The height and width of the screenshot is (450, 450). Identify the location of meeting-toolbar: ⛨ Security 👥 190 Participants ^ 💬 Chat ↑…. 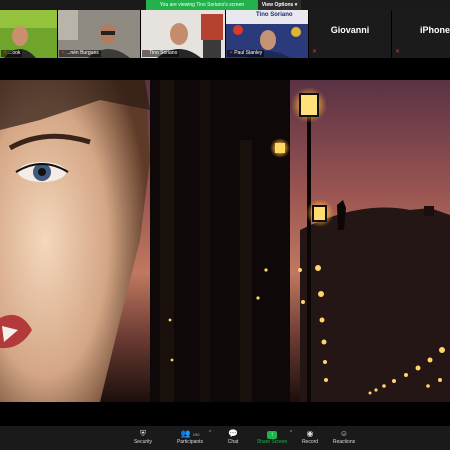
(225, 438).